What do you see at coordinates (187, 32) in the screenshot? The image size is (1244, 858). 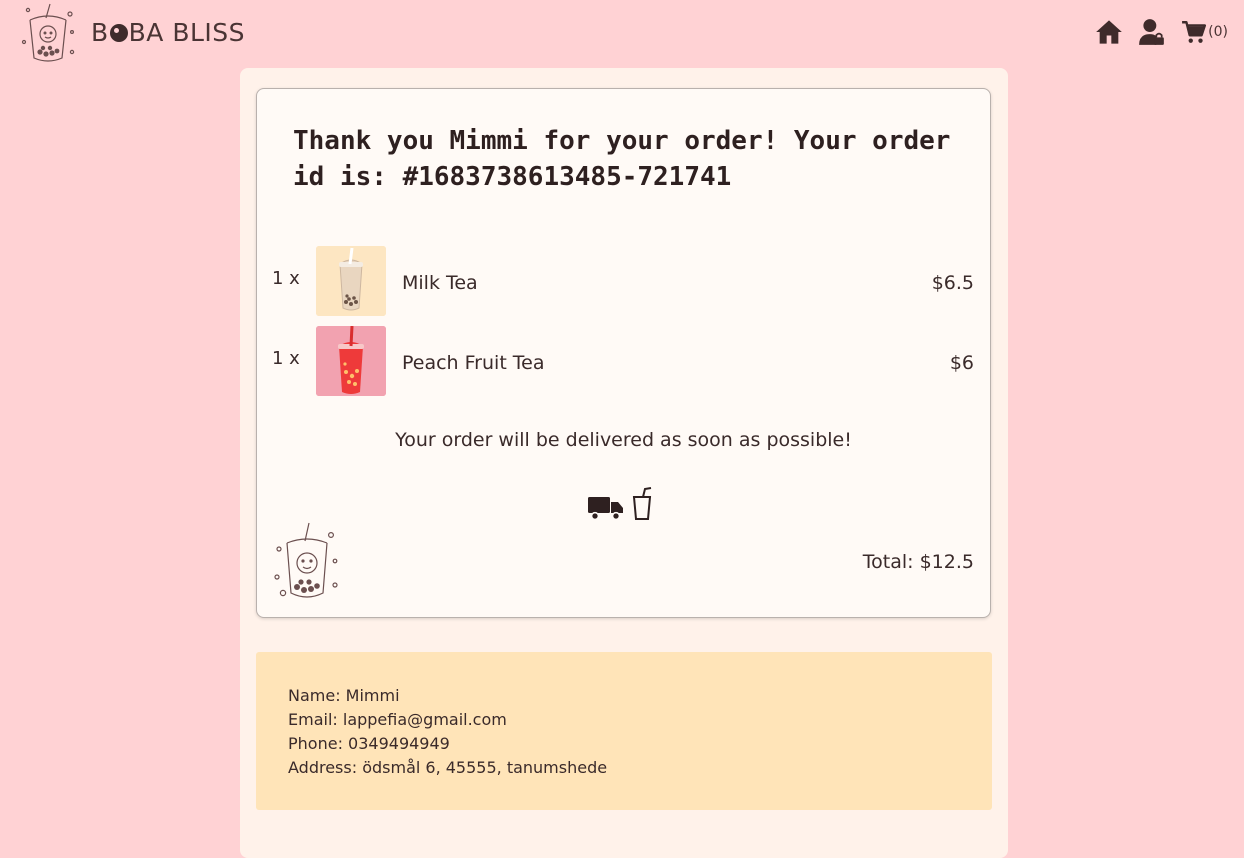 I see `brand-rest: BA BLISS` at bounding box center [187, 32].